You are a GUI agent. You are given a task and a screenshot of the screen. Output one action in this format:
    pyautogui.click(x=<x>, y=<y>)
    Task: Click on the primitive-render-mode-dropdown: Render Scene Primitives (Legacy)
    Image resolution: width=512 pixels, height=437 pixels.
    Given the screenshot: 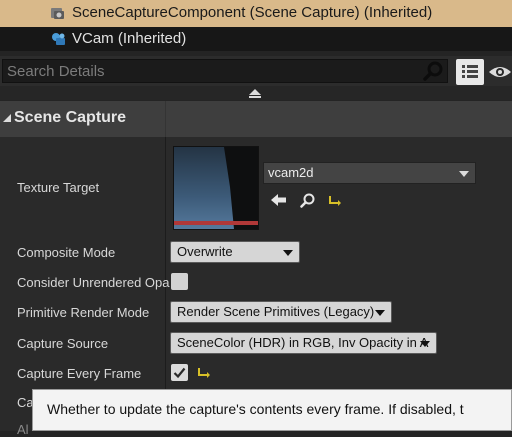 What is the action you would take?
    pyautogui.click(x=281, y=312)
    